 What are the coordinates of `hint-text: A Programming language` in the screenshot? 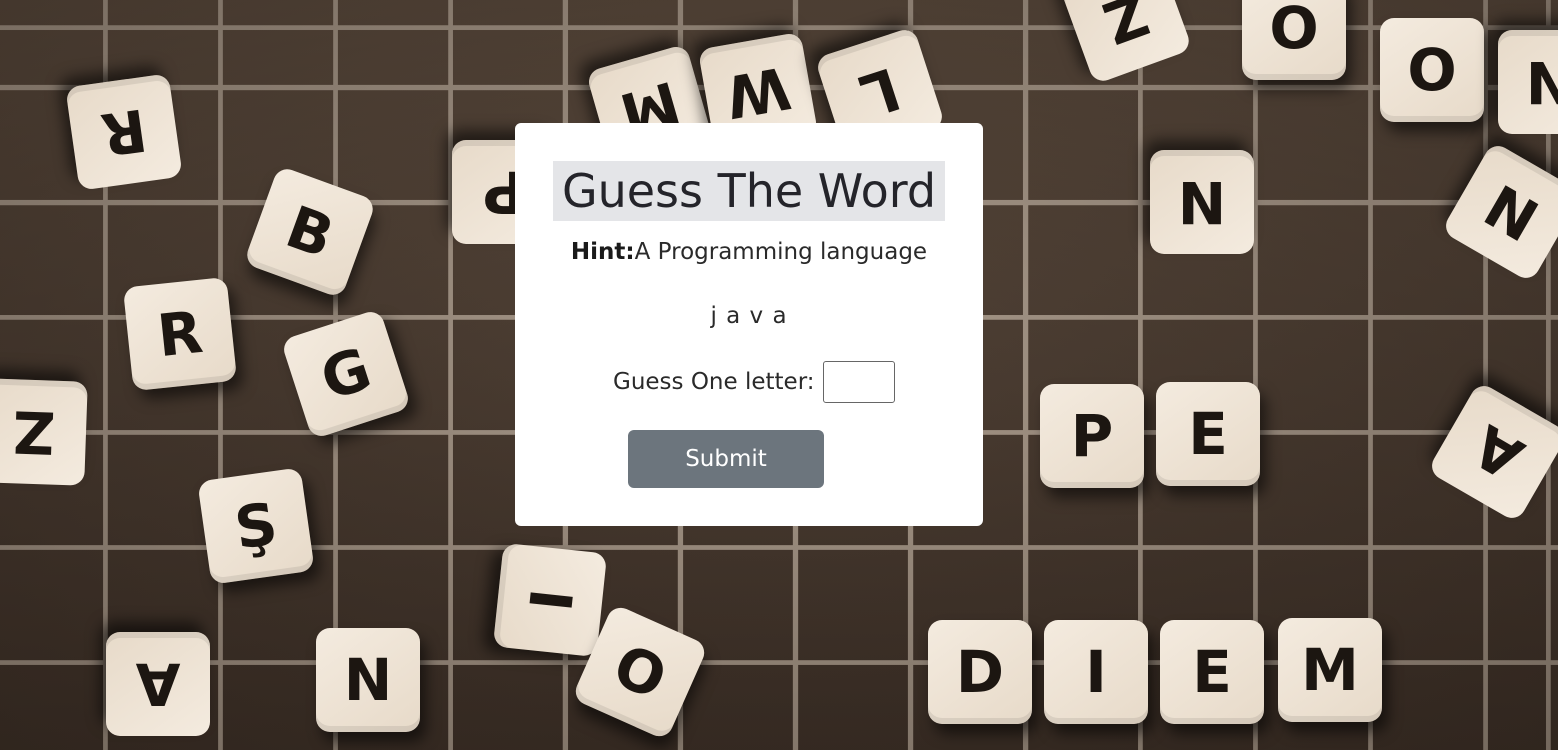 It's located at (781, 252).